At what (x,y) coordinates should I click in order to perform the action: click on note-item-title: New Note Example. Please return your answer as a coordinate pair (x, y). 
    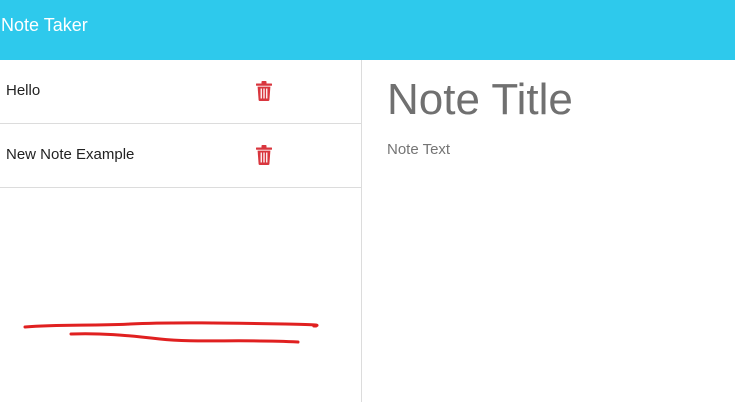
    Looking at the image, I should click on (70, 155).